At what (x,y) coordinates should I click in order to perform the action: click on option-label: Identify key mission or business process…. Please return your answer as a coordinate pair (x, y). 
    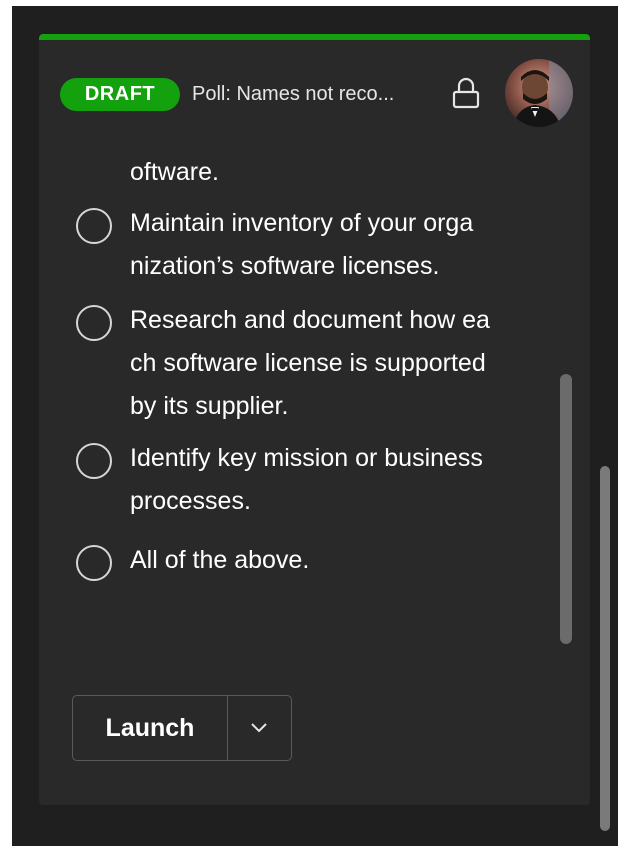
    Looking at the image, I should click on (306, 479).